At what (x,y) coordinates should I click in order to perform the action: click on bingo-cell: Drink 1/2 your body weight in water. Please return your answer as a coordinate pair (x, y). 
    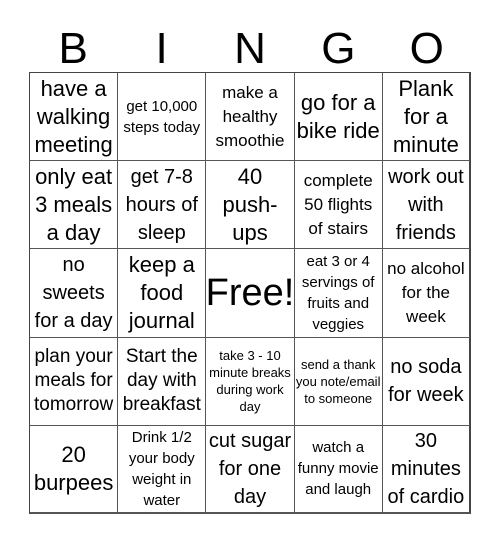
    Looking at the image, I should click on (162, 469).